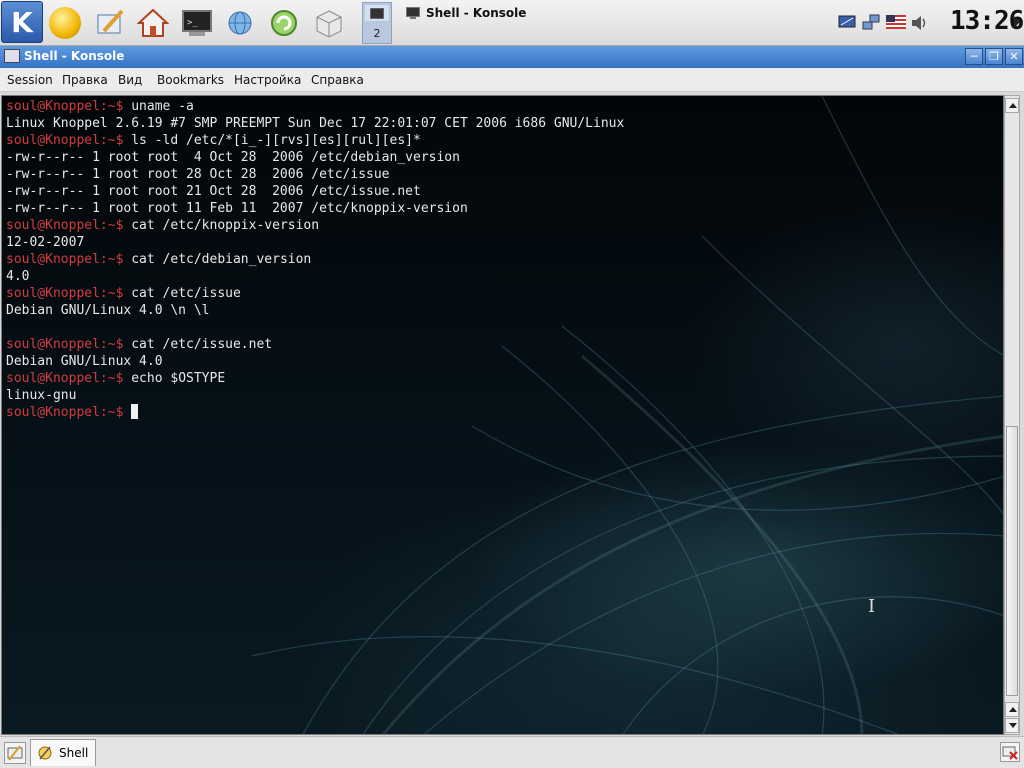 This screenshot has width=1024, height=768. I want to click on minimize-icon: ─, so click(974, 56).